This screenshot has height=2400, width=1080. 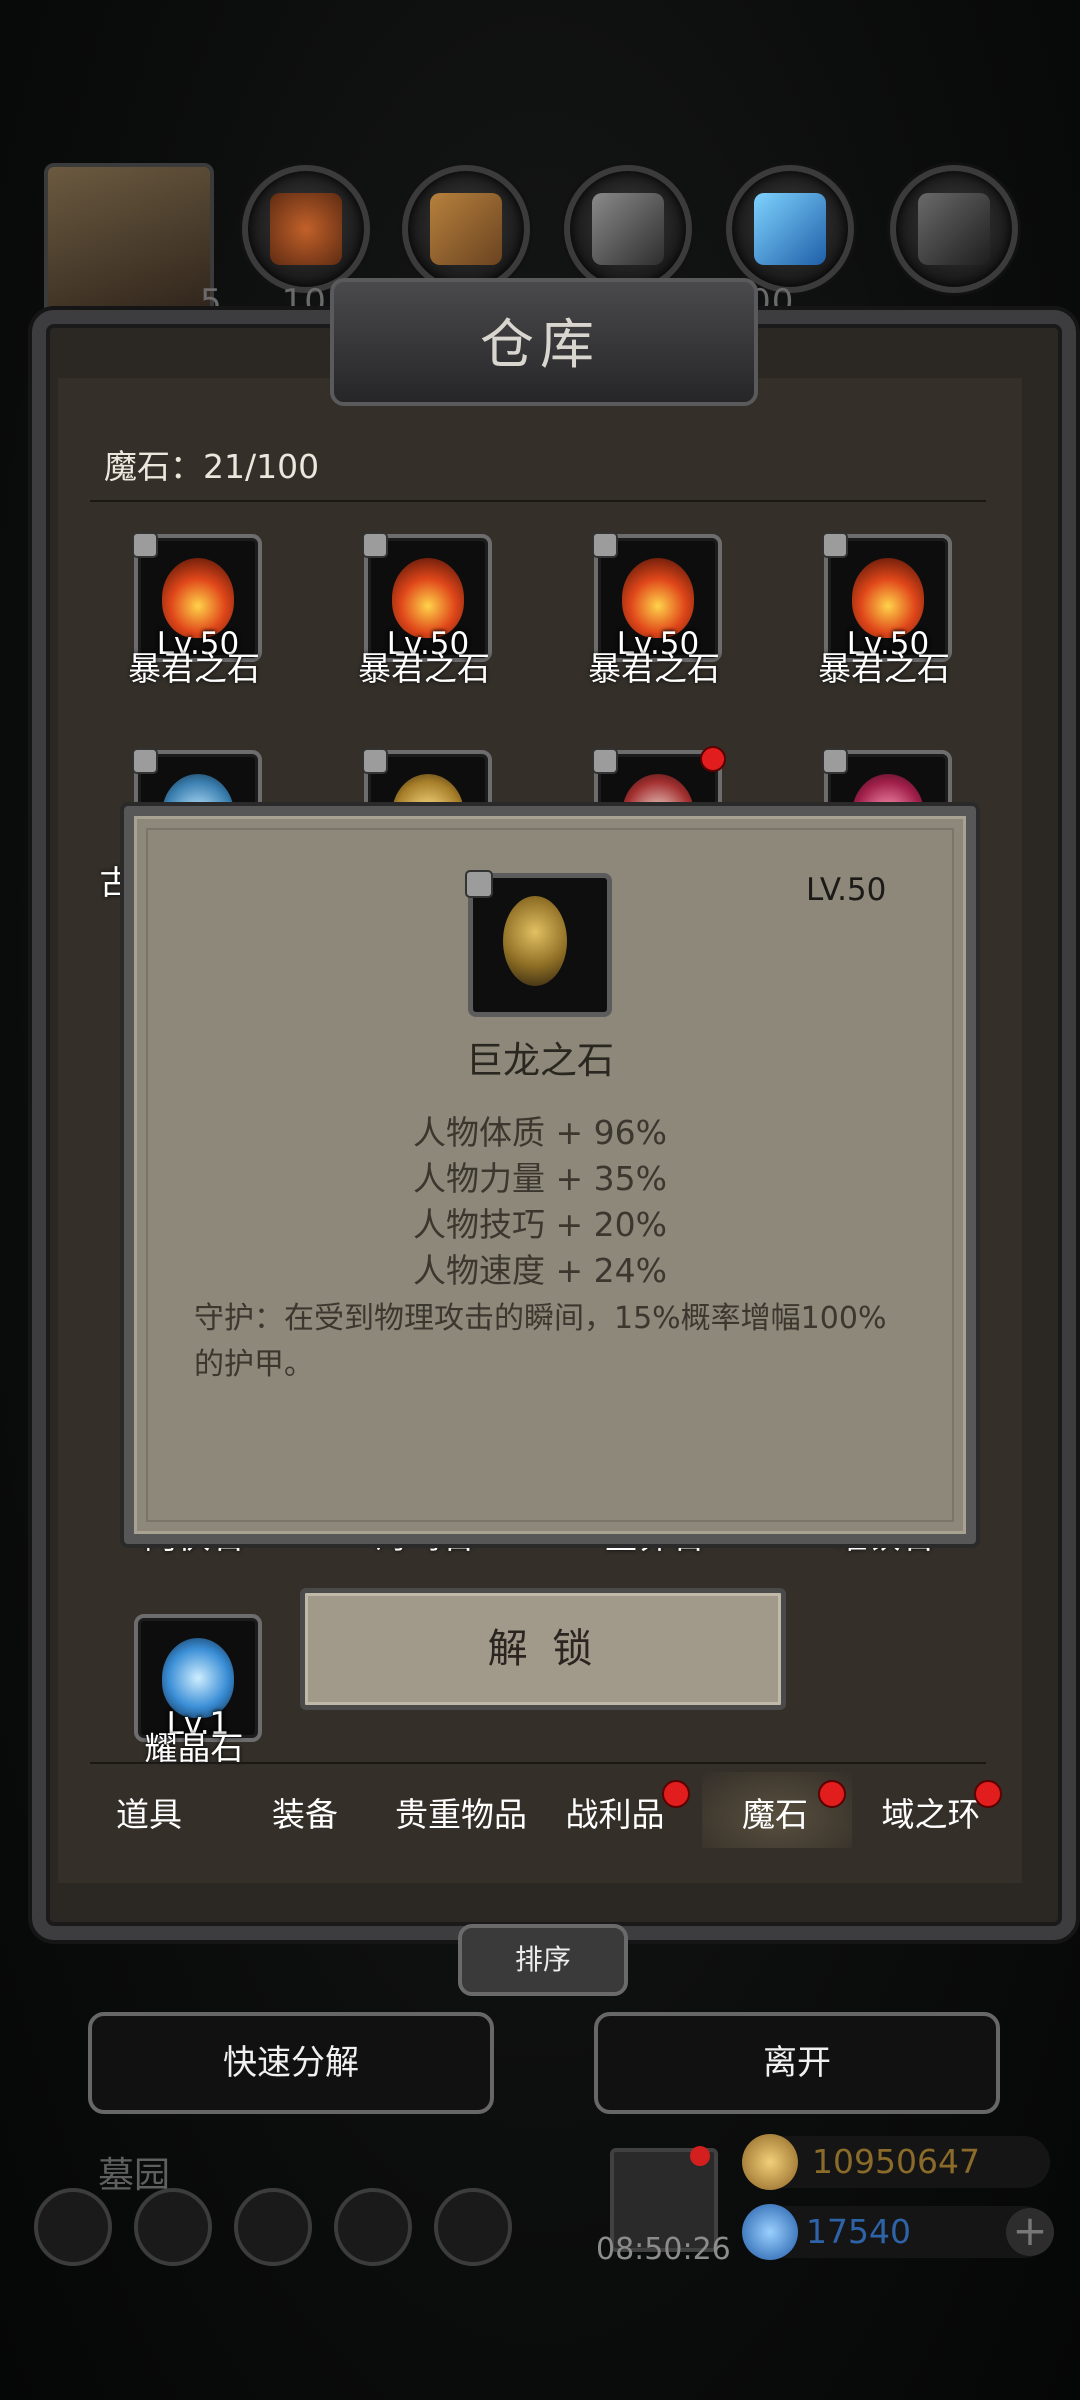 I want to click on event-timer: 08:50:26, so click(x=663, y=2249).